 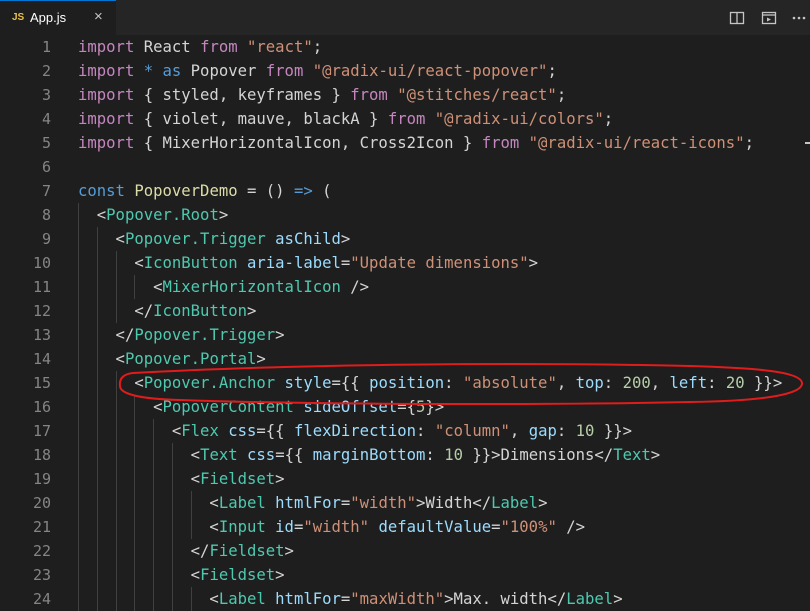 What do you see at coordinates (46, 167) in the screenshot?
I see `line-number: 6` at bounding box center [46, 167].